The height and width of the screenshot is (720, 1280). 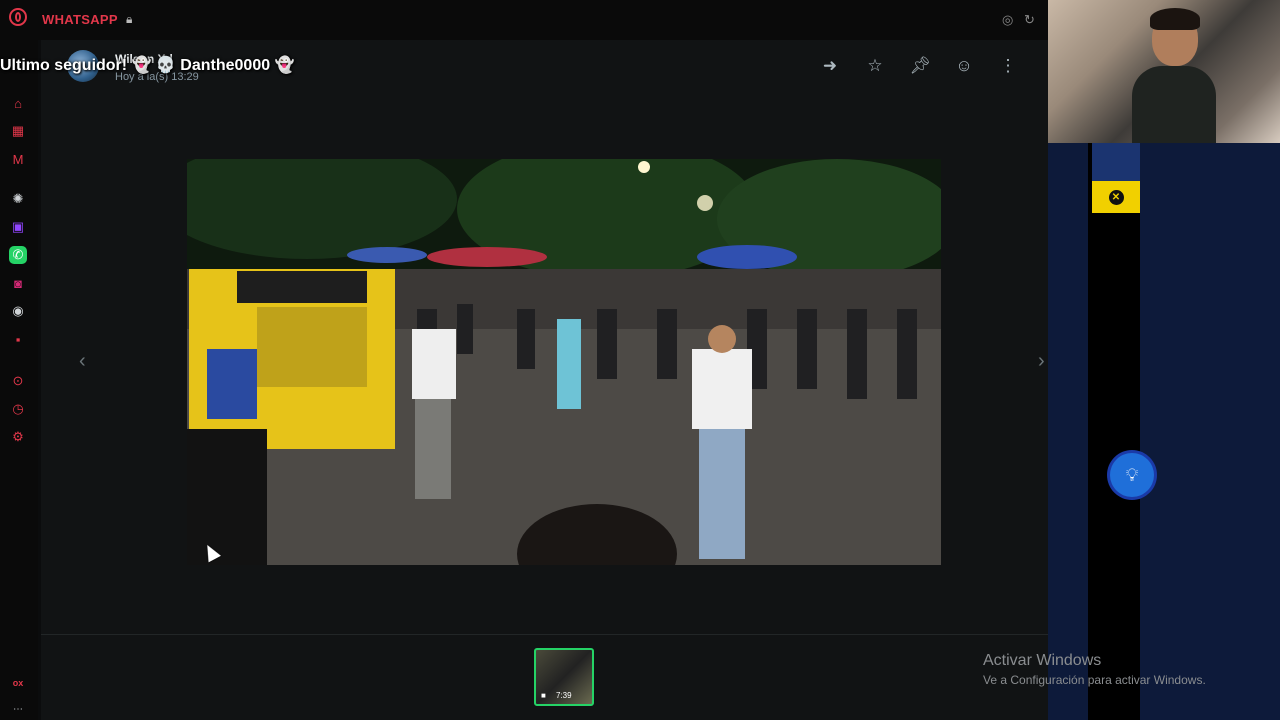 I want to click on streamer-figure, so click(x=1174, y=74).